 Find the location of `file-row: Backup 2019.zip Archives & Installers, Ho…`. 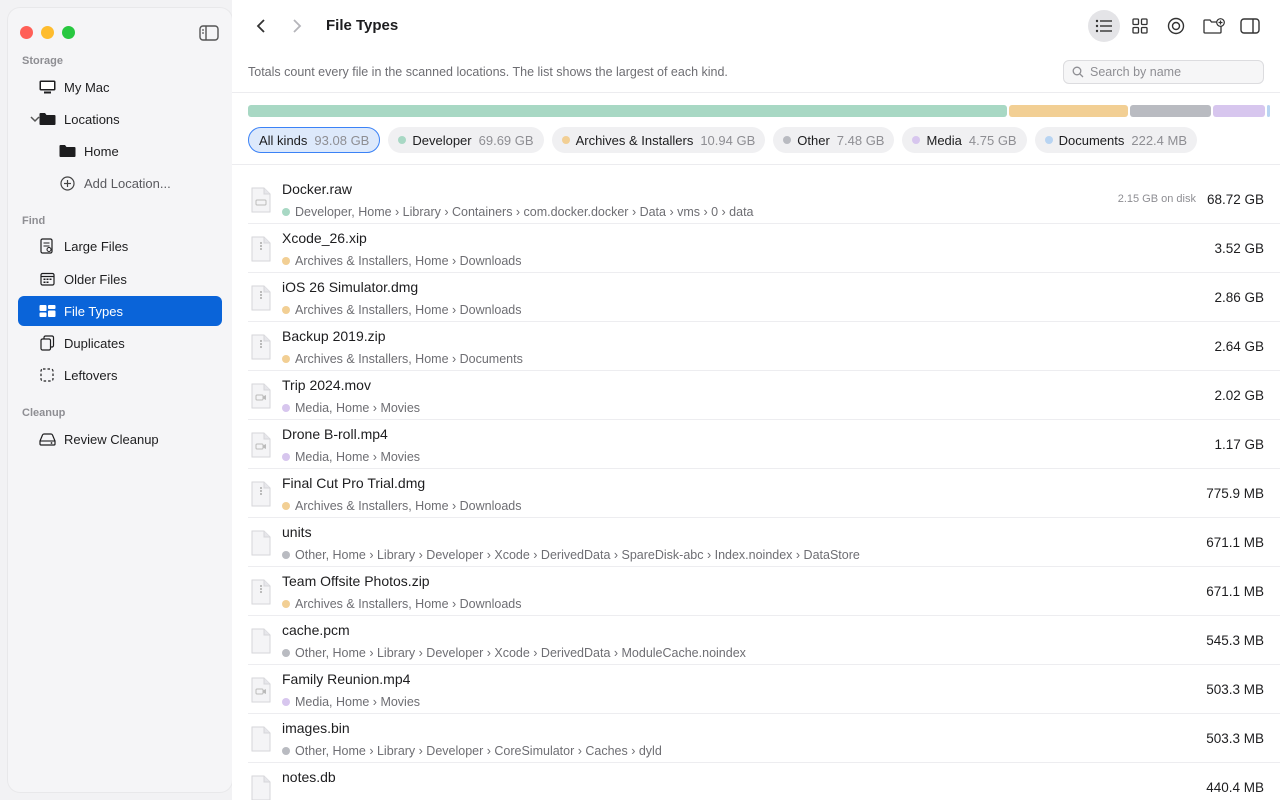

file-row: Backup 2019.zip Archives & Installers, Ho… is located at coordinates (764, 346).